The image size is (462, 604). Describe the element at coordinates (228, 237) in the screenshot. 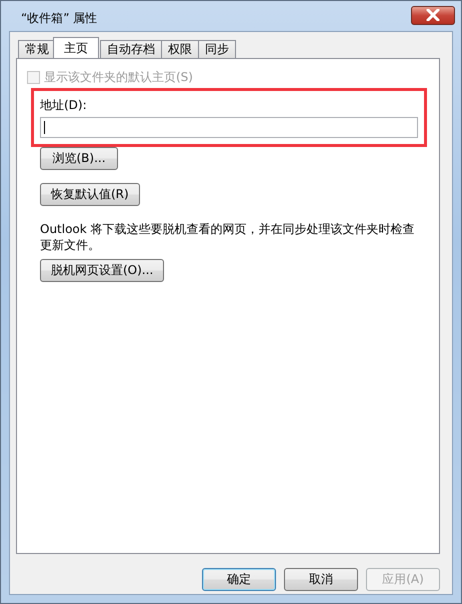

I see `offline-note: Outlook 将下载这些要脱机查看的网页，并在同步处理该文件夹时检查更新文件。` at that location.